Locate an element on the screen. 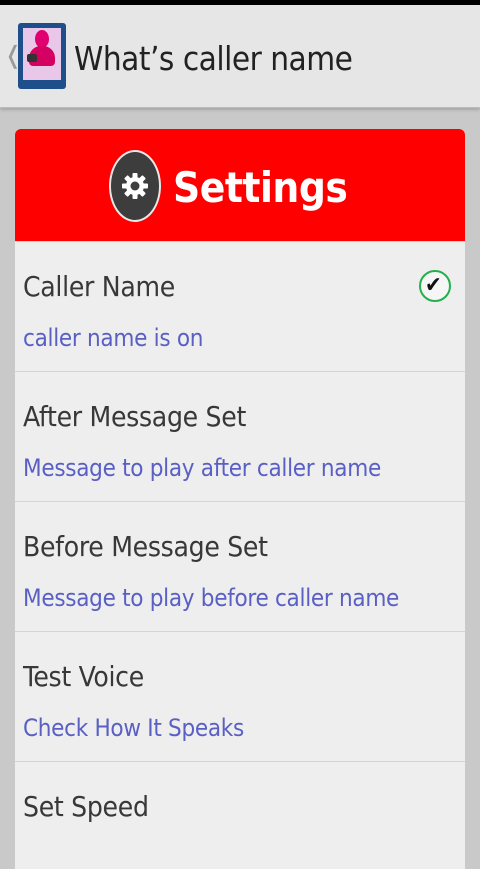 The width and height of the screenshot is (480, 869). caller-name-checkbox: ✔ is located at coordinates (435, 286).